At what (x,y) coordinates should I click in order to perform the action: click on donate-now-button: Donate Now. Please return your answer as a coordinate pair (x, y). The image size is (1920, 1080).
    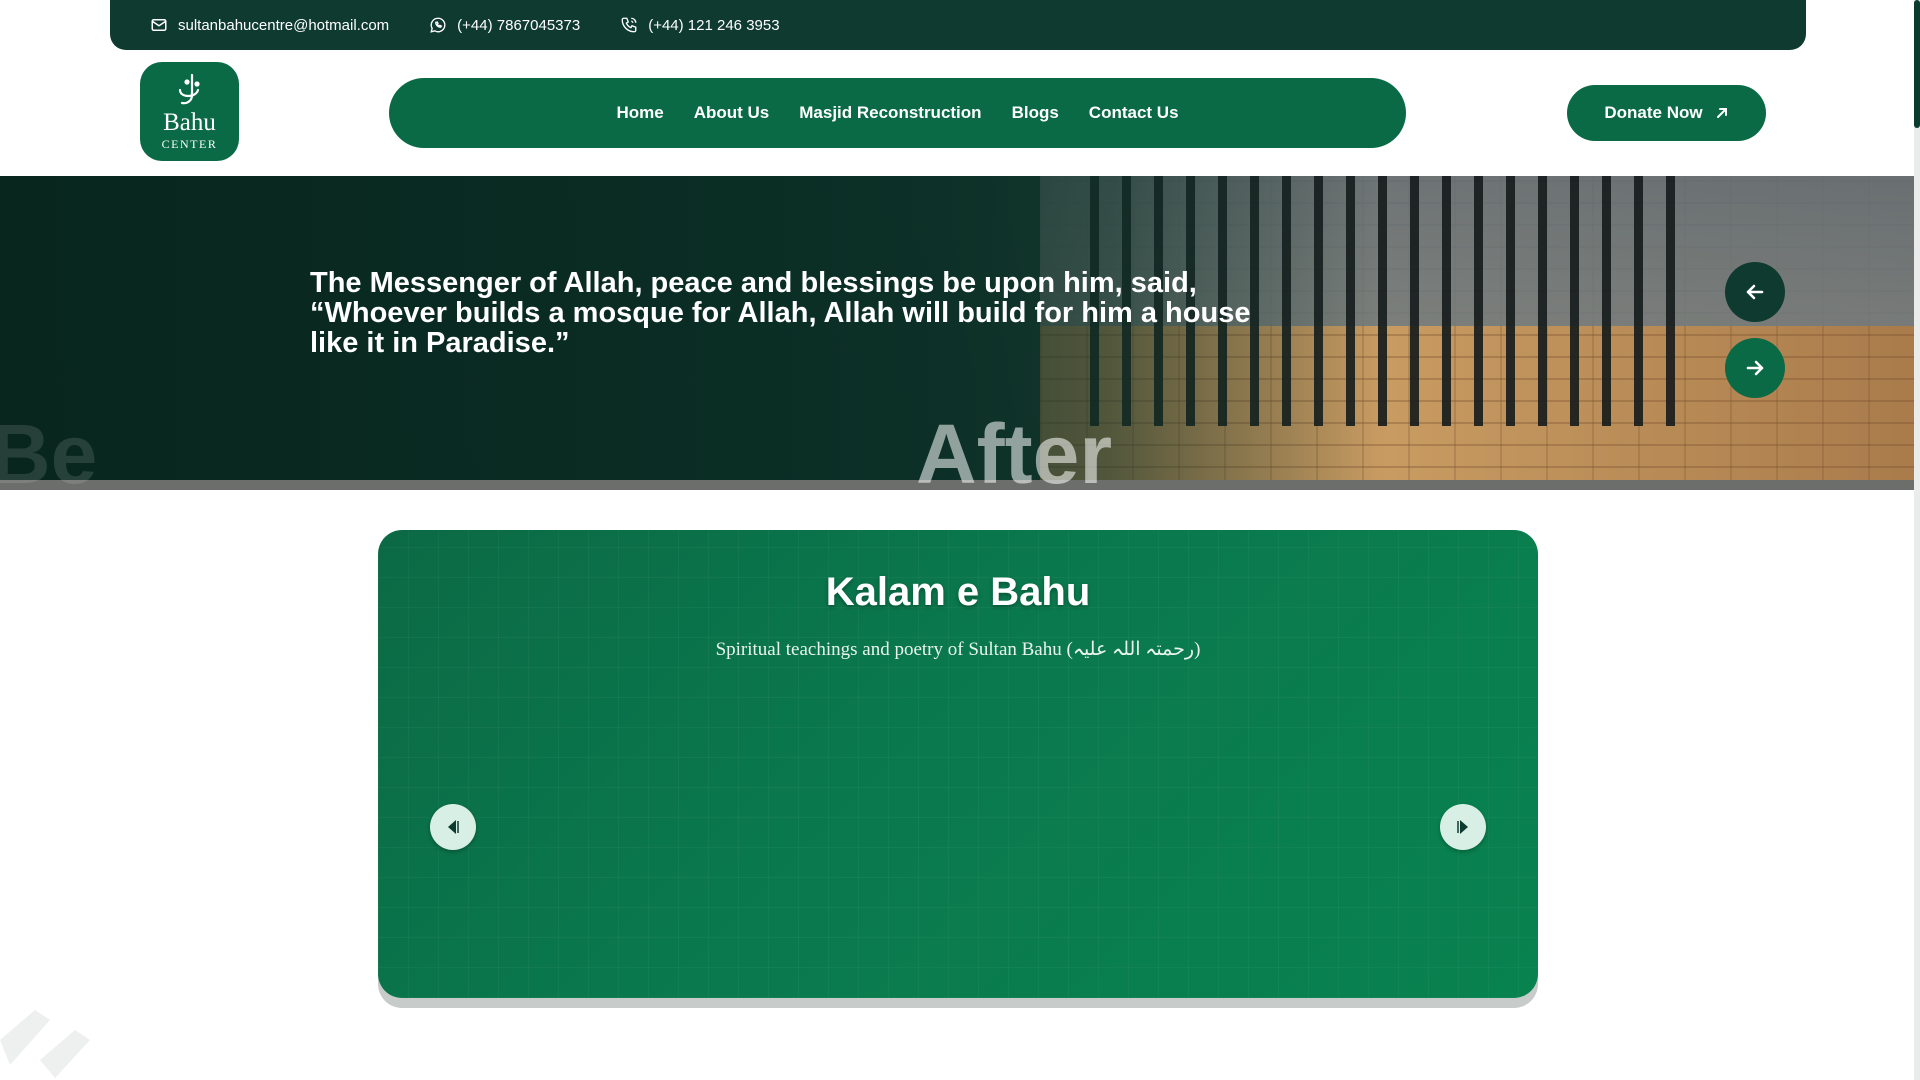
    Looking at the image, I should click on (1666, 113).